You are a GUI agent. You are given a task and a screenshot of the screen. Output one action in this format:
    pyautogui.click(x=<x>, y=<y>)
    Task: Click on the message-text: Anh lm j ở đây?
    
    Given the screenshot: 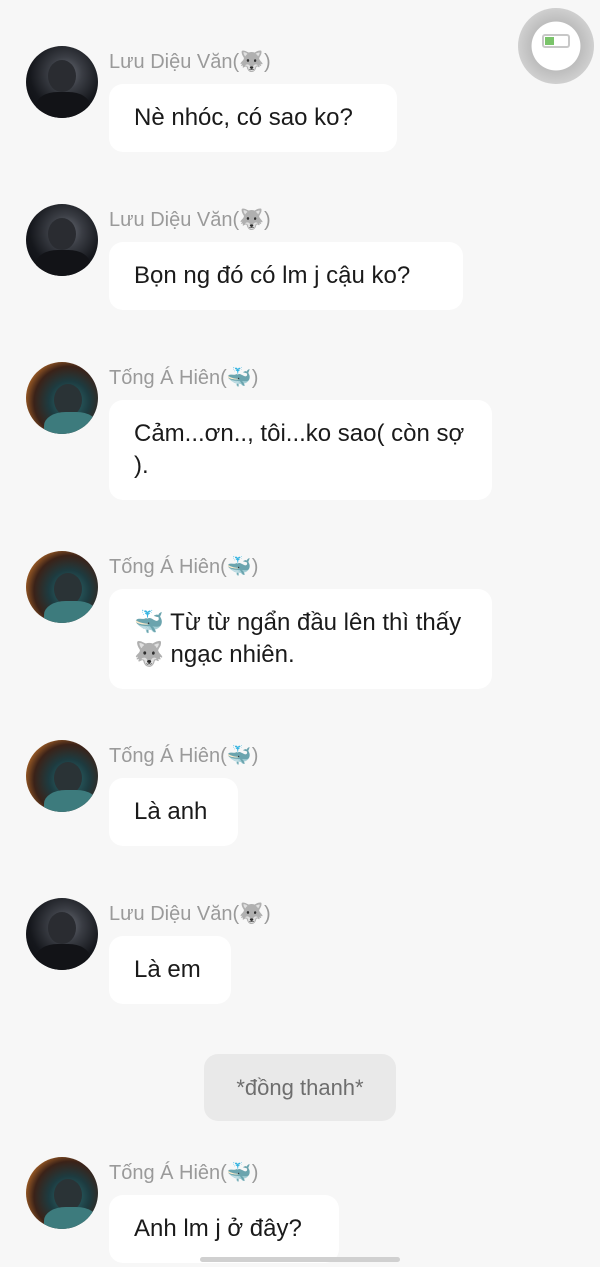 What is the action you would take?
    pyautogui.click(x=218, y=1228)
    